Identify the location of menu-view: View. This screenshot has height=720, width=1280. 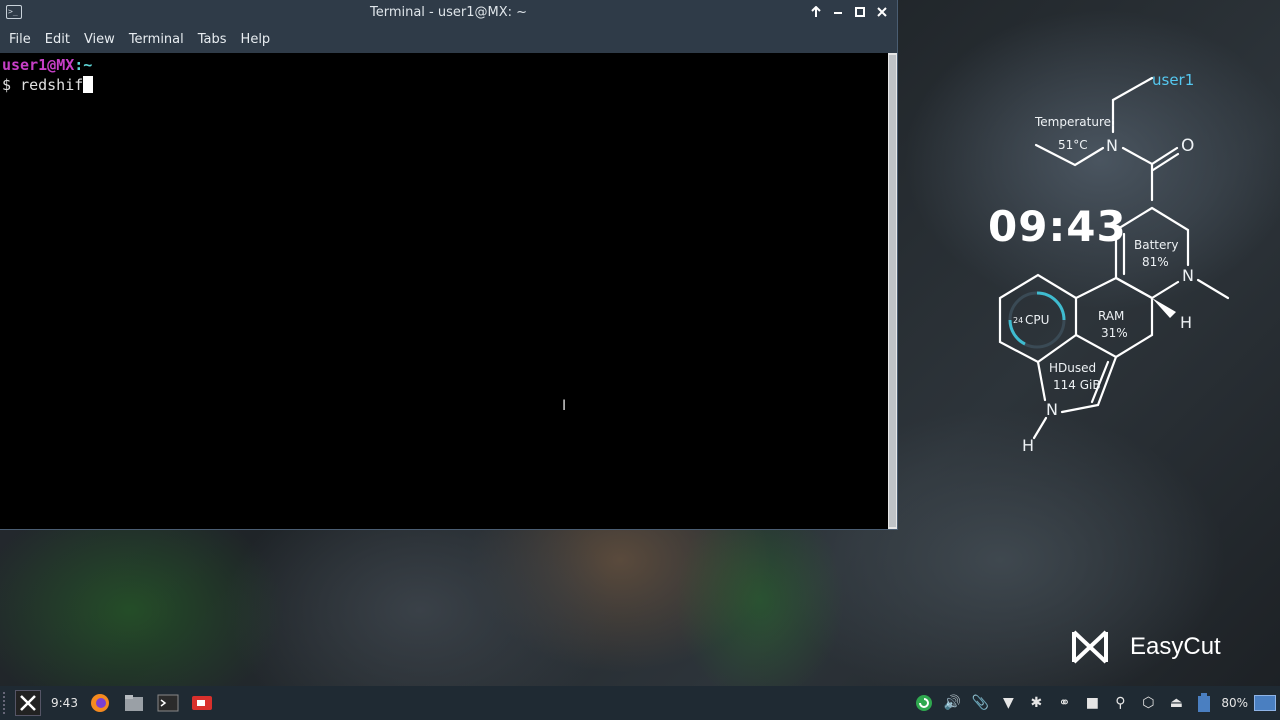
(99, 39).